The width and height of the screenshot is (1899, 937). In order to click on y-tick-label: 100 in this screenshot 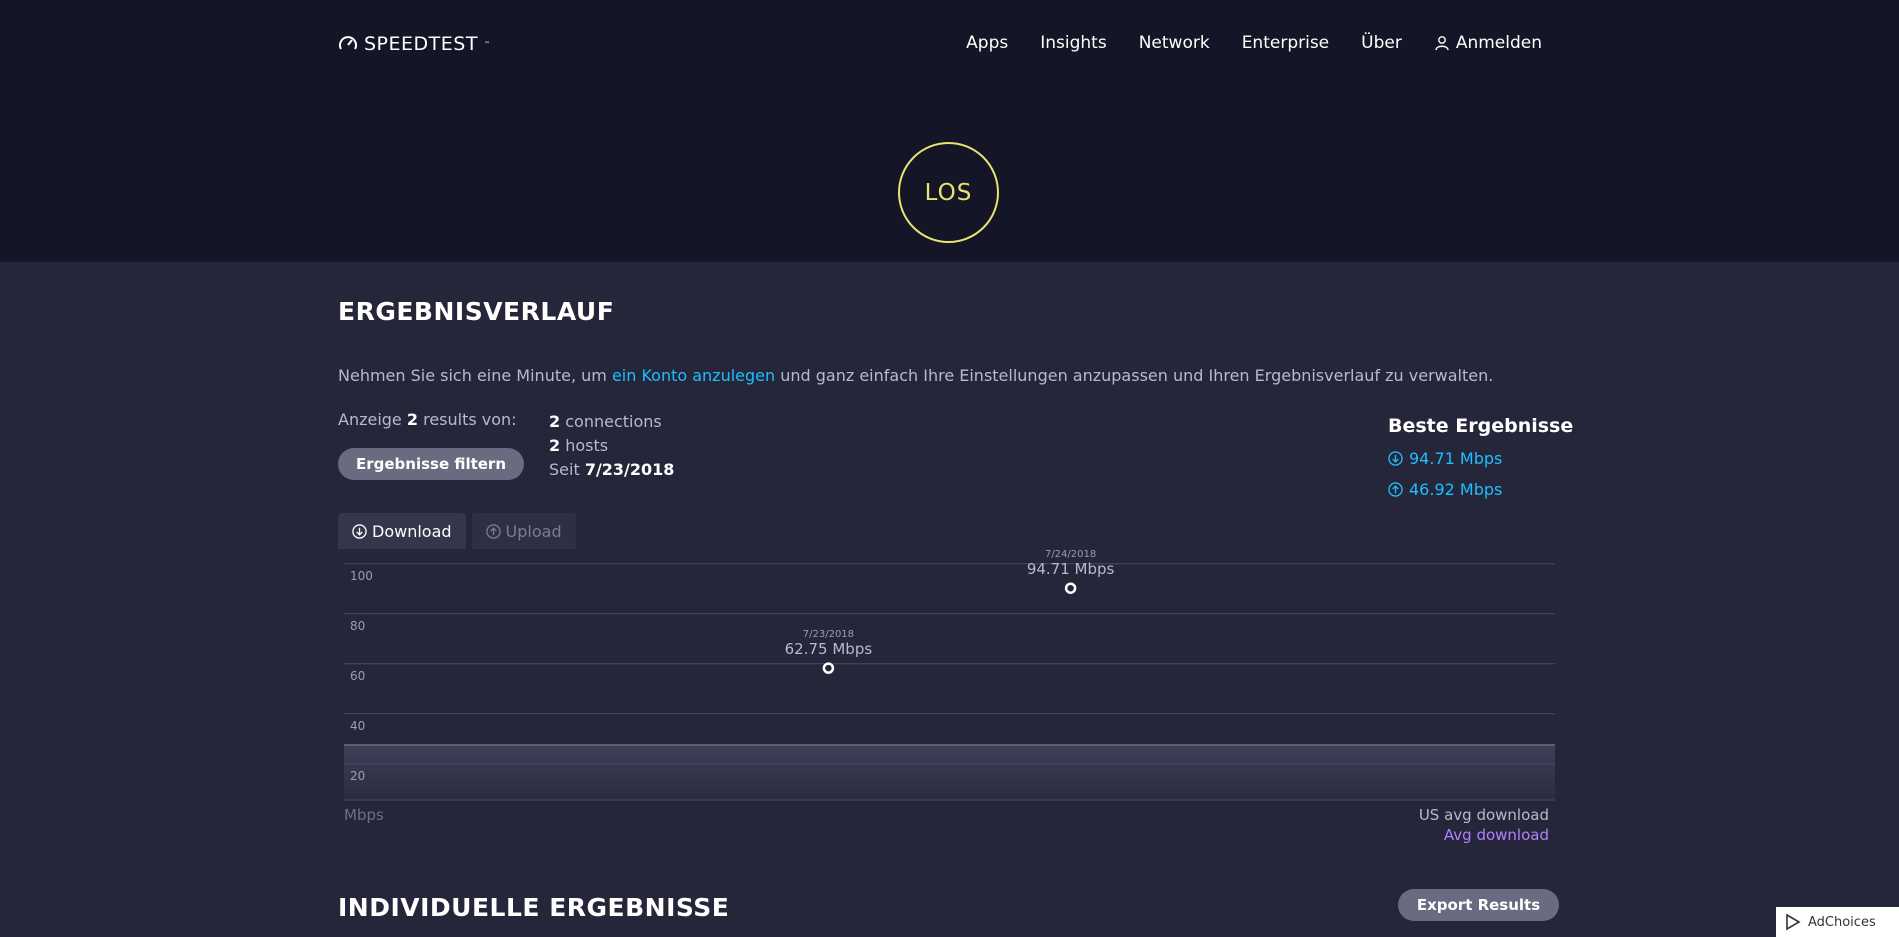, I will do `click(361, 576)`.